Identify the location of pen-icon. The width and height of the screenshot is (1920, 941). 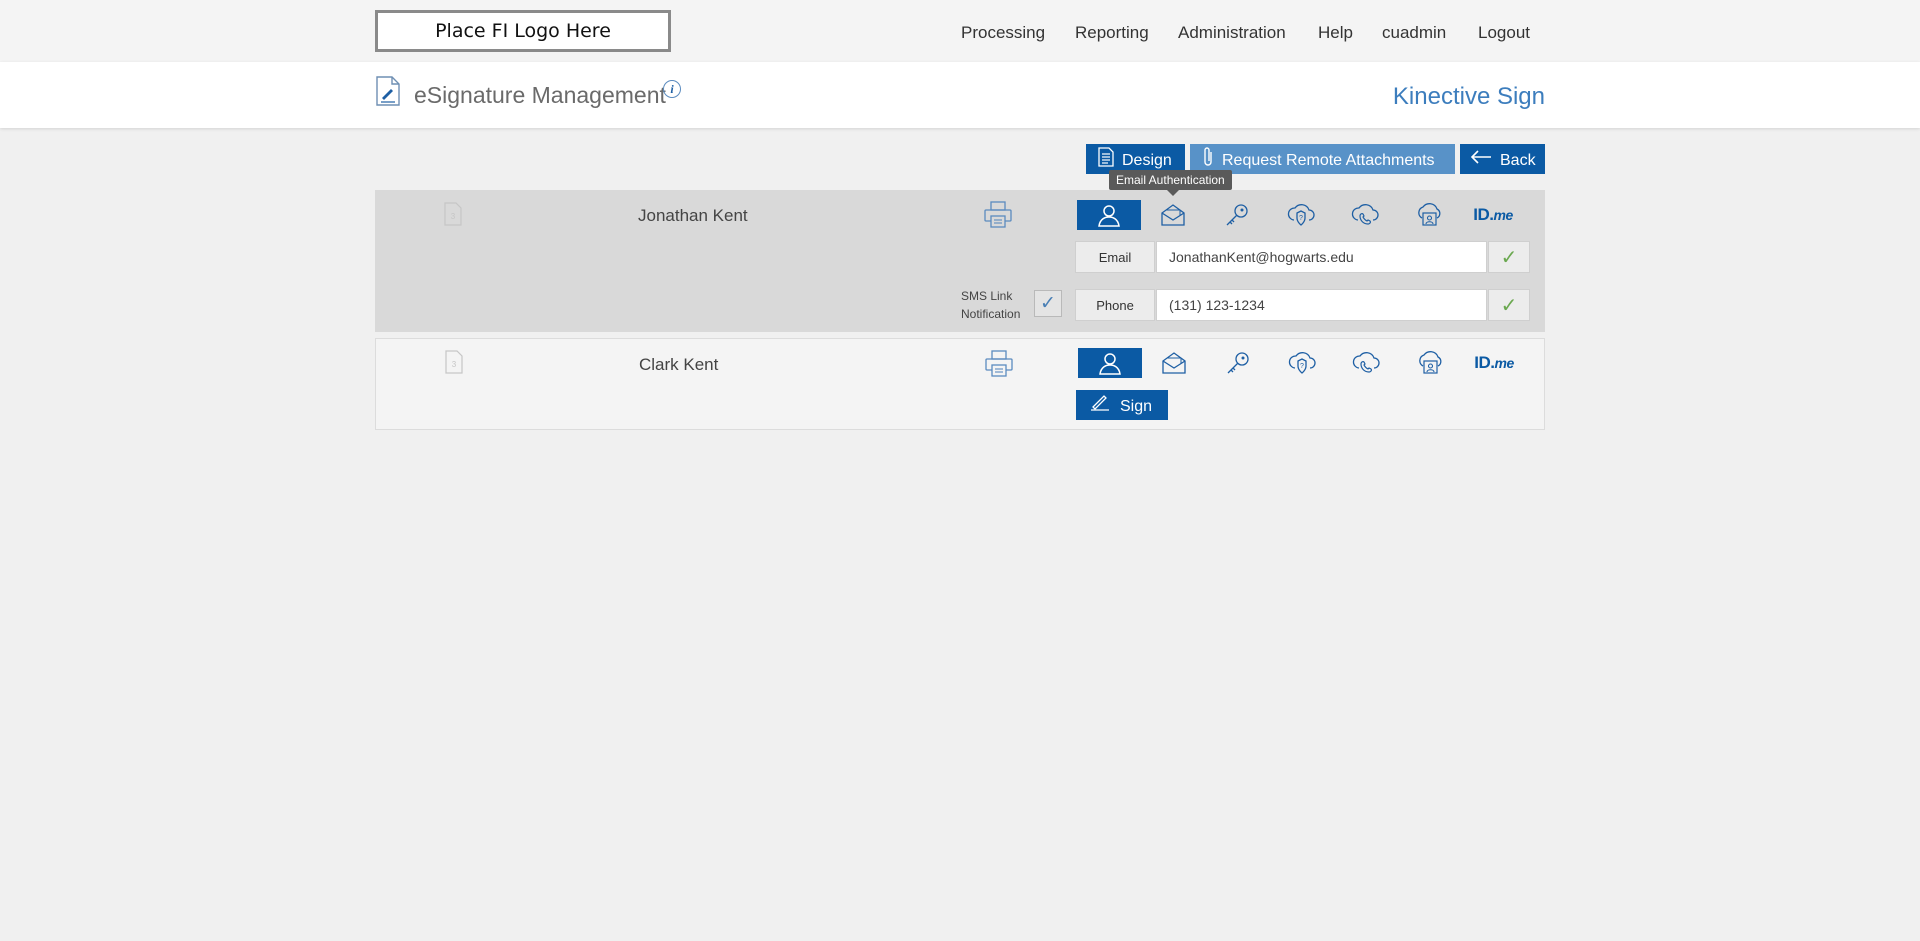
(1100, 405).